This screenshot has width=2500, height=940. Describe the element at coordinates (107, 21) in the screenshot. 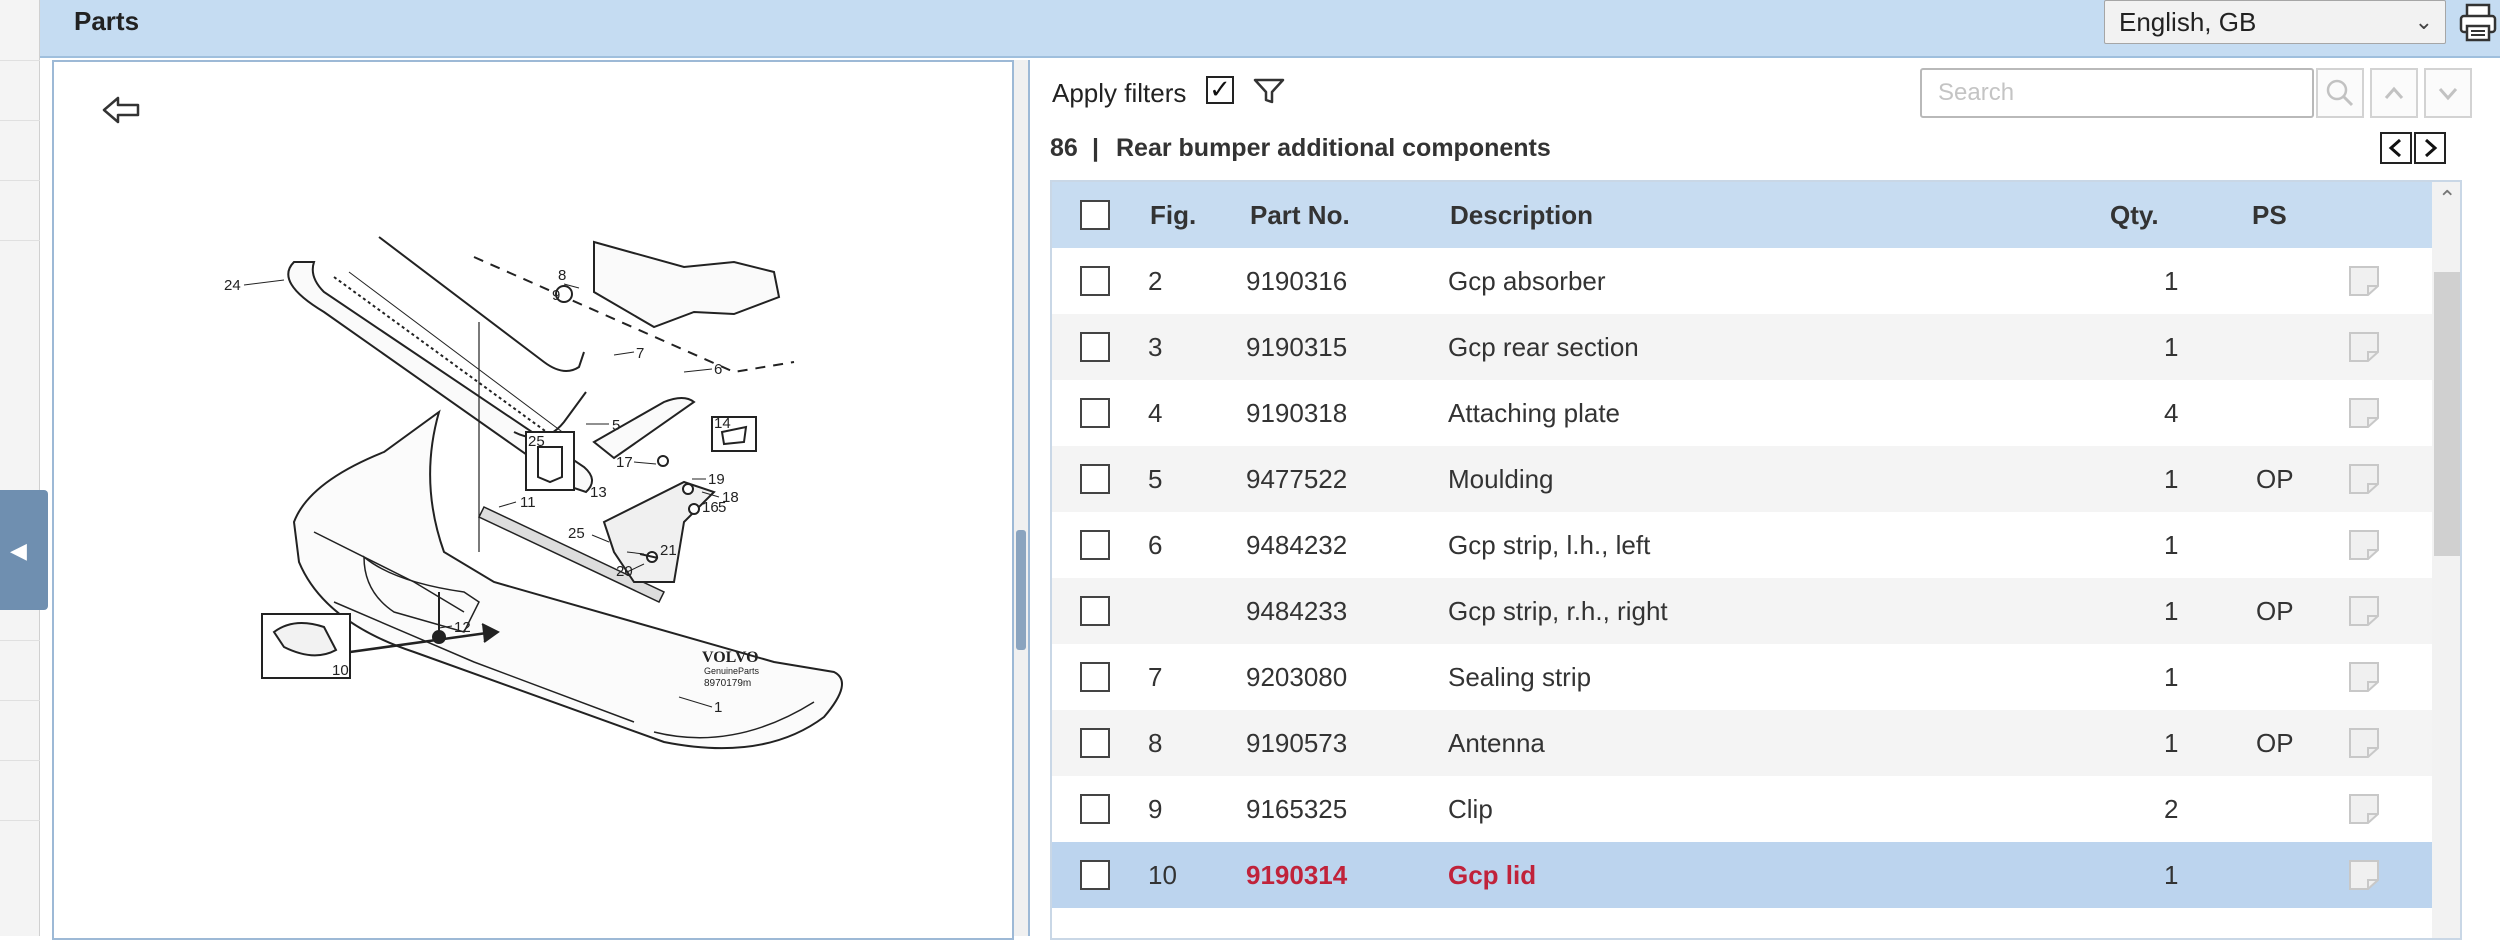

I see `page-title: Parts` at that location.